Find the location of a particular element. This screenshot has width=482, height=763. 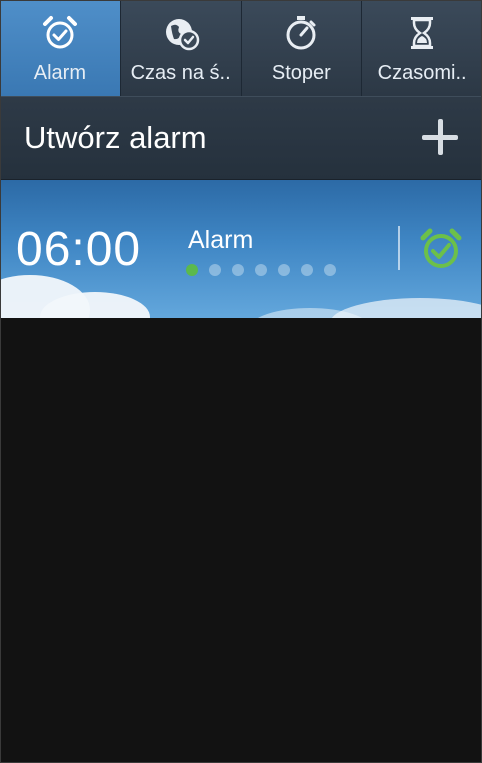

tab-timer: Czasomi.. is located at coordinates (422, 48).